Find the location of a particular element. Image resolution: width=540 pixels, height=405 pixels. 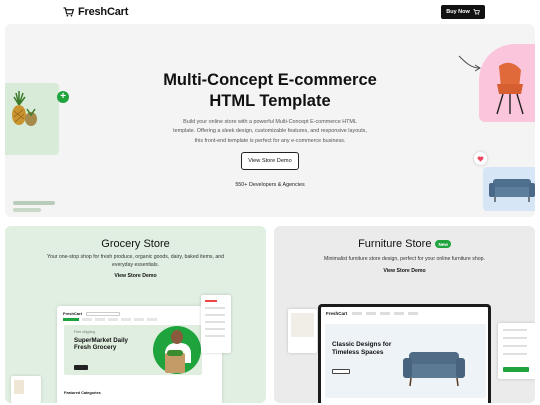

mock-headline-line2: Timeless Spaces is located at coordinates (358, 352).